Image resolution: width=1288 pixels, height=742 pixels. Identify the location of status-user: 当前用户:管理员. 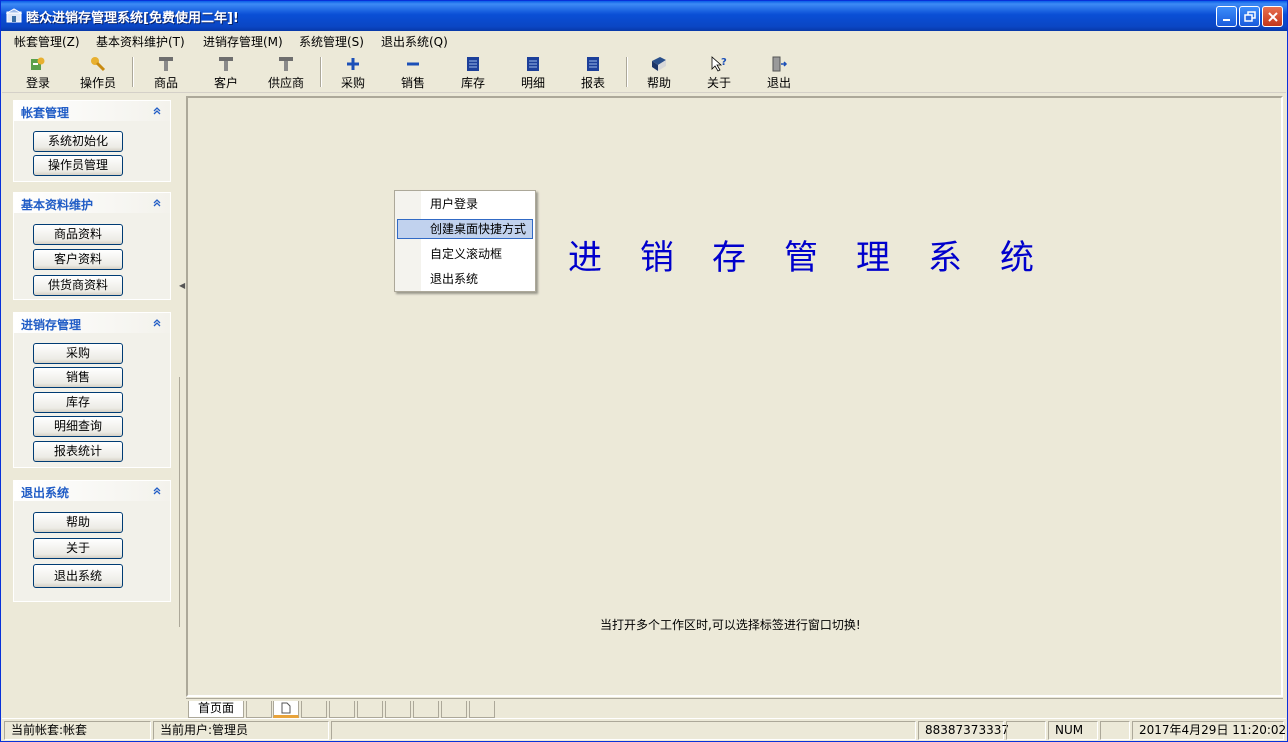
(241, 730).